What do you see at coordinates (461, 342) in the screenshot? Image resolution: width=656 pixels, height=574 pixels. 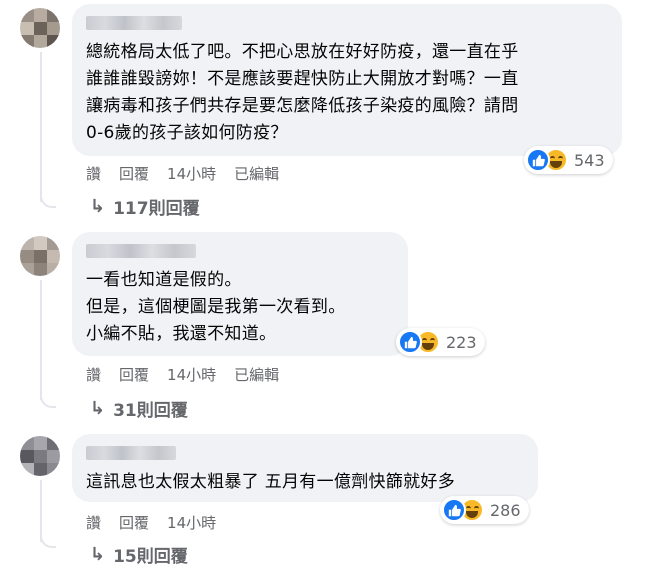 I see `reaction-count: 223` at bounding box center [461, 342].